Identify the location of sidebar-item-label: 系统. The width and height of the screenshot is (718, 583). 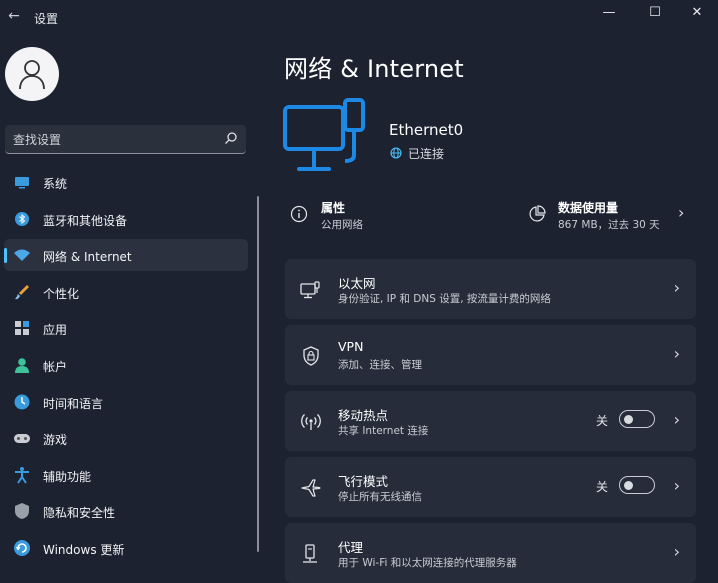
(55, 184).